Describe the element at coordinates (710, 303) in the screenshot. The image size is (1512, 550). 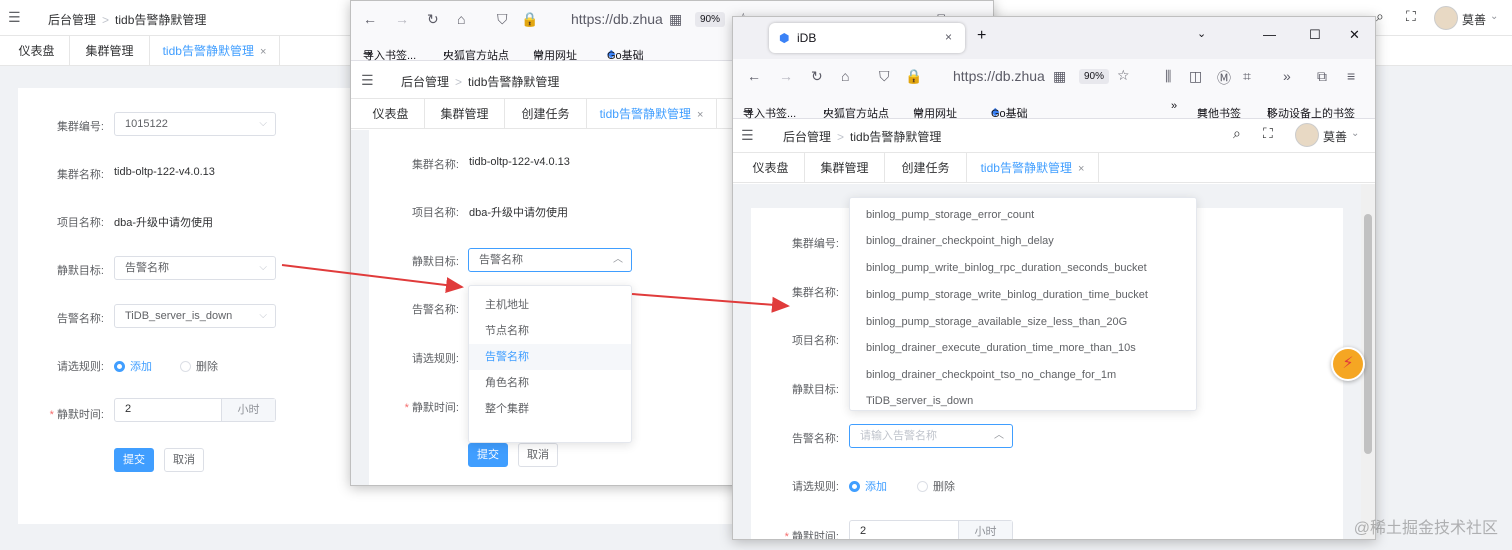
I see `arrow-dropdown-to-alerts` at that location.